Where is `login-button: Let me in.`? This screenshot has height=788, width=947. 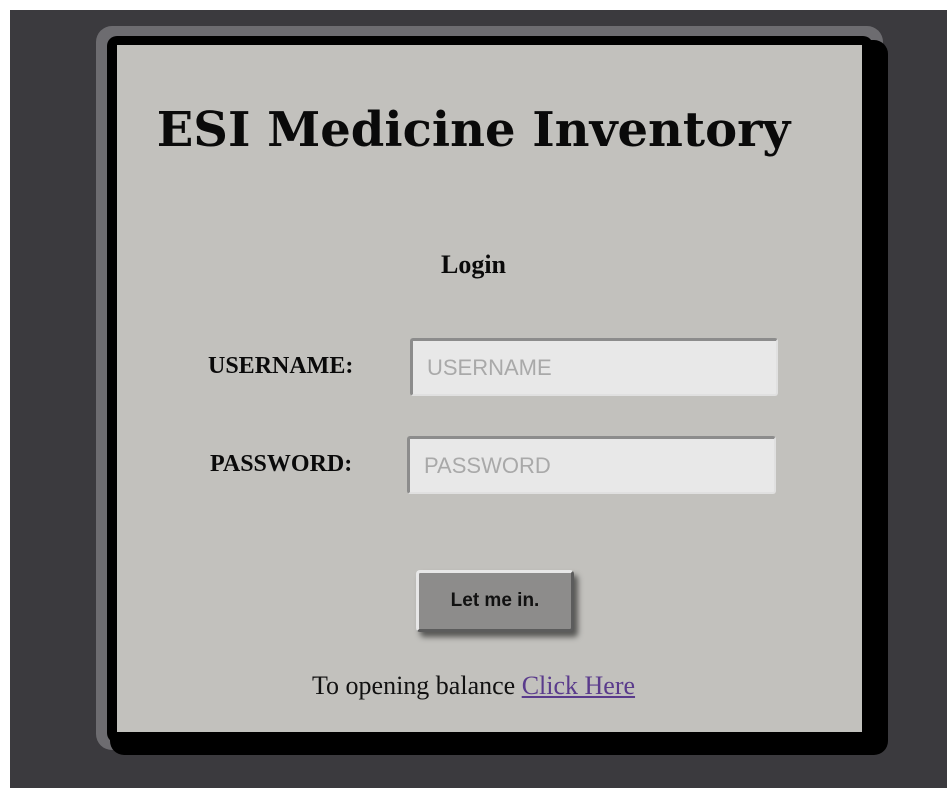
login-button: Let me in. is located at coordinates (495, 601).